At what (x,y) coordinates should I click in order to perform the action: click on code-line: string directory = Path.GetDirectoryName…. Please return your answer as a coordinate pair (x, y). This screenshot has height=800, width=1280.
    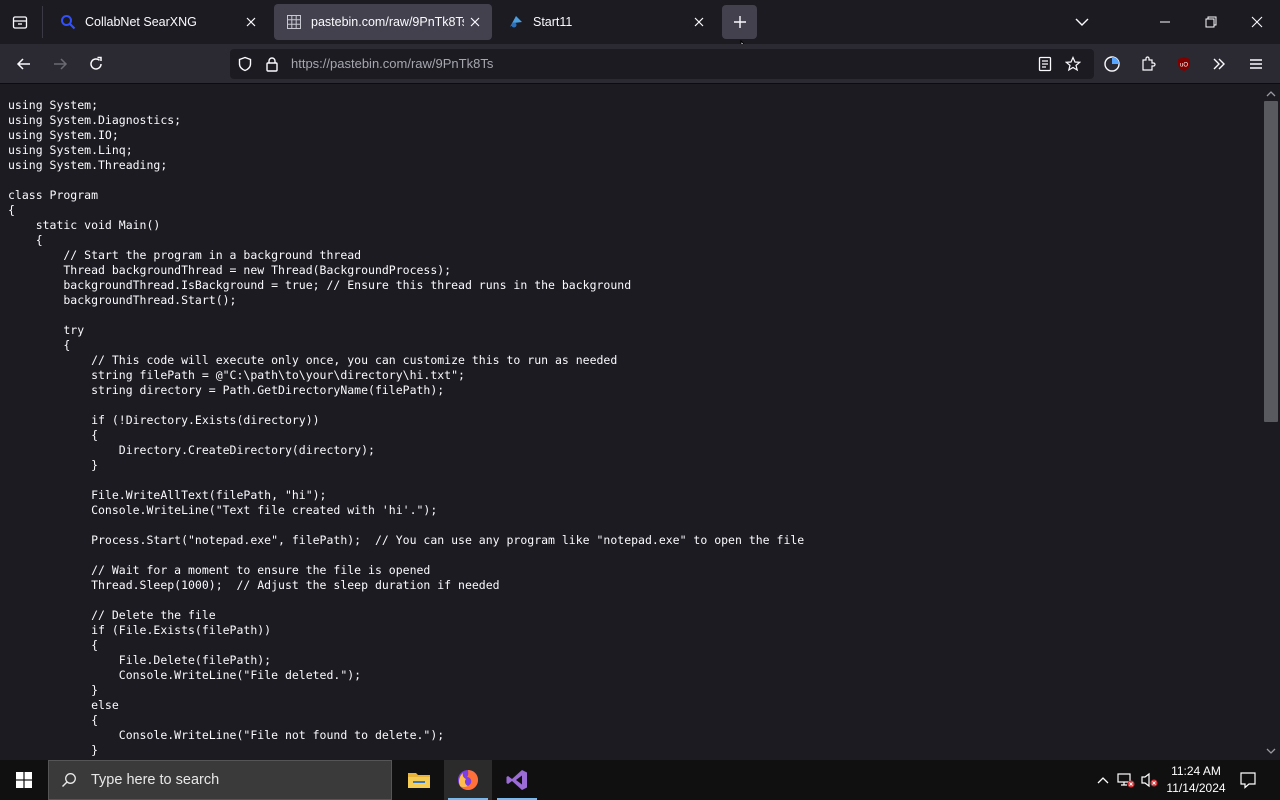
    Looking at the image, I should click on (226, 390).